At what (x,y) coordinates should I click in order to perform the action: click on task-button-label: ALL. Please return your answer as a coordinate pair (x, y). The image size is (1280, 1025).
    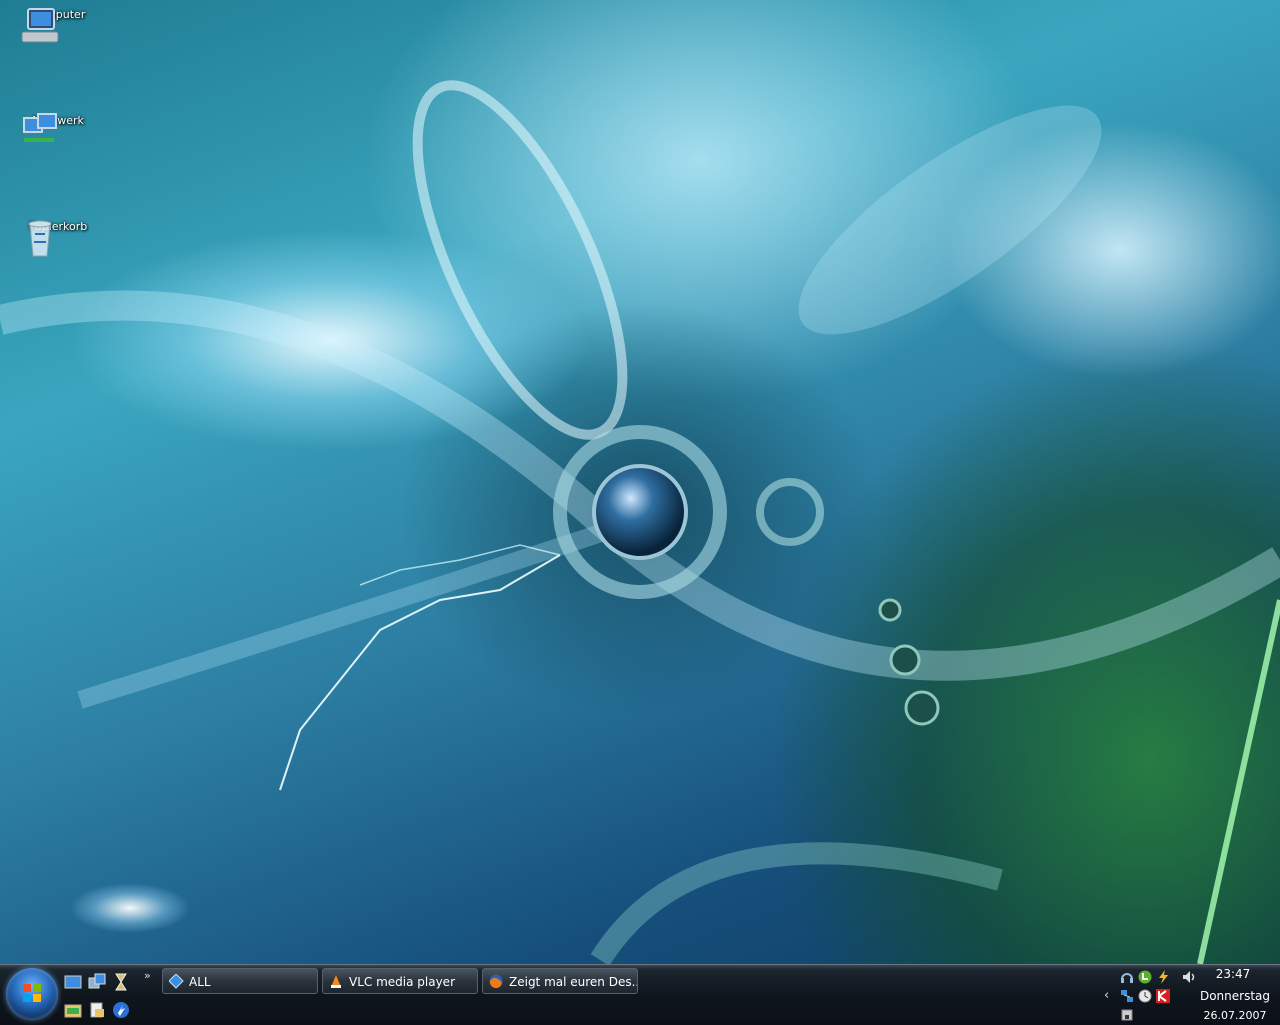
    Looking at the image, I should click on (200, 982).